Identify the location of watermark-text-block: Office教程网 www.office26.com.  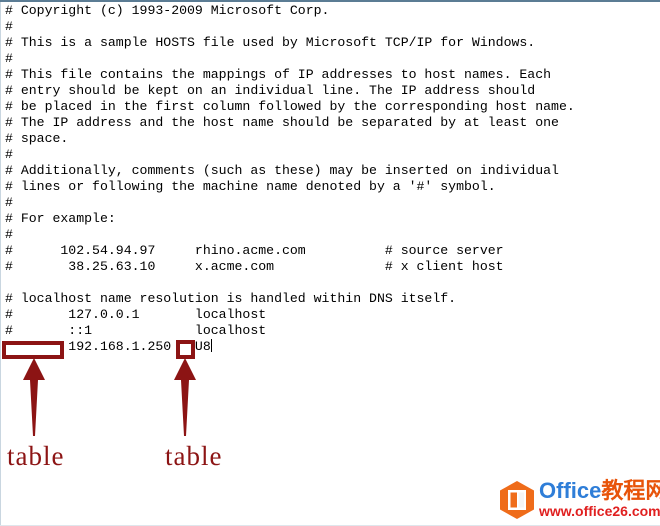
(599, 500).